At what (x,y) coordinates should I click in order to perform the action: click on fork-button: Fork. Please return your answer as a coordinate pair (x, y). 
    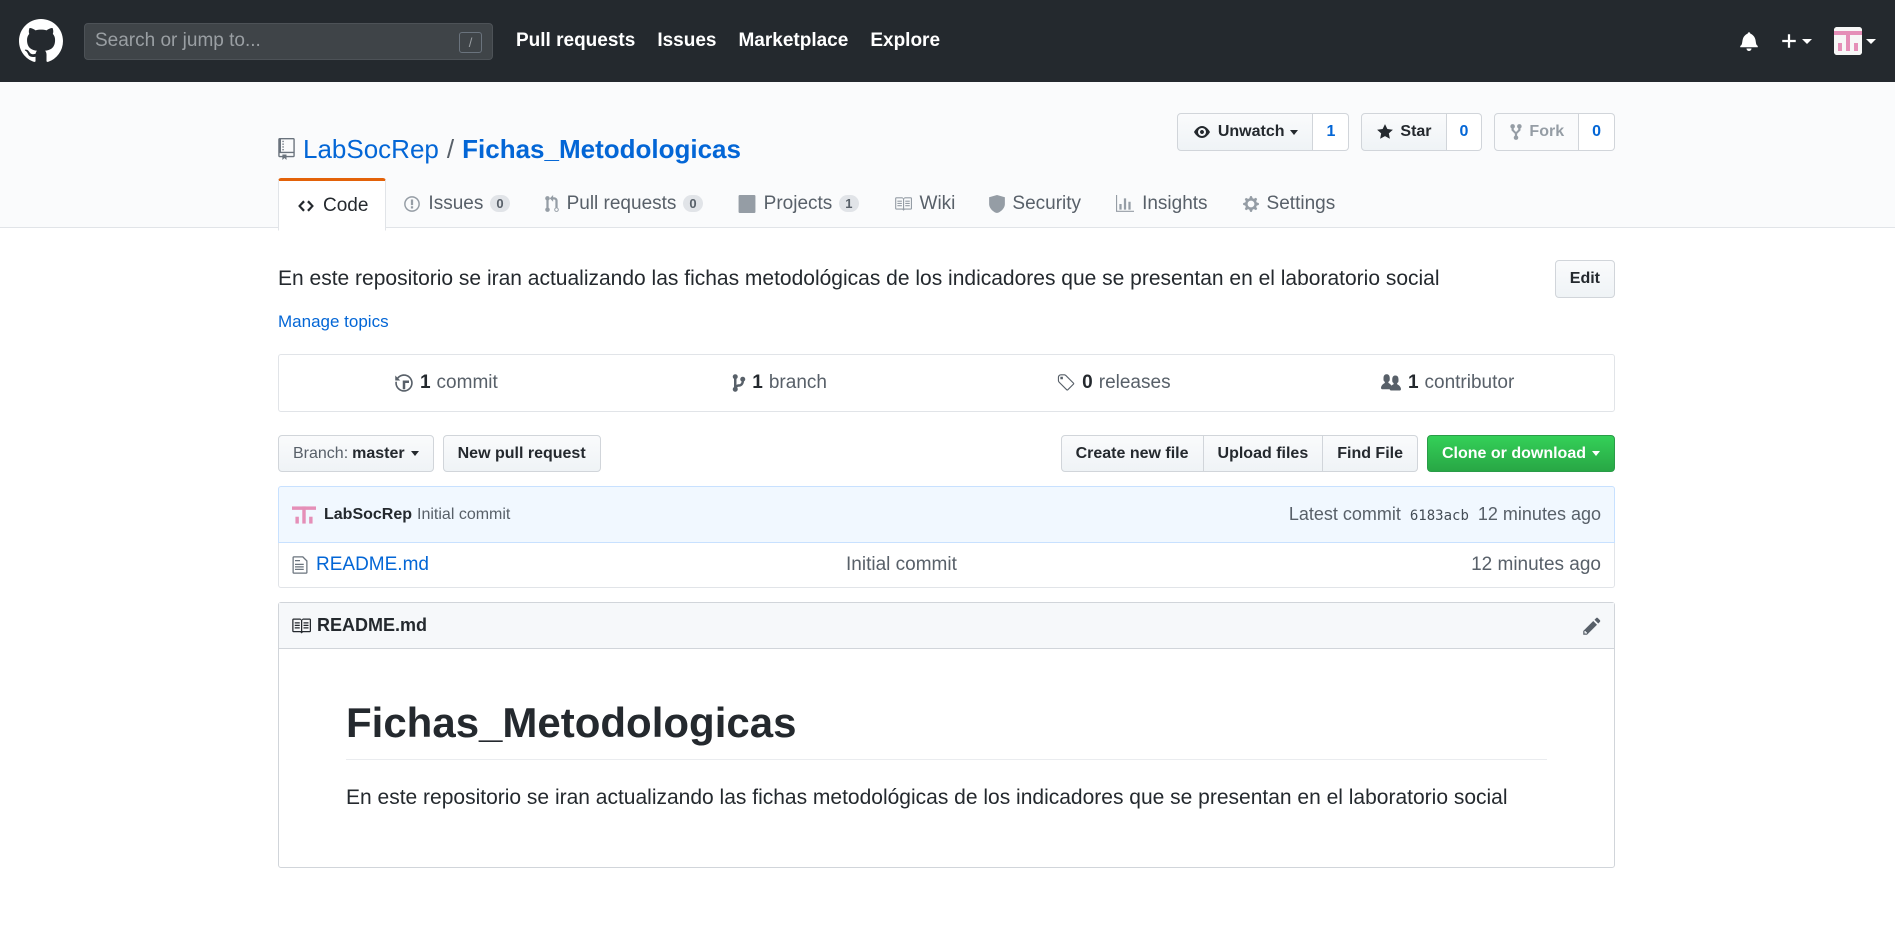
    Looking at the image, I should click on (1537, 132).